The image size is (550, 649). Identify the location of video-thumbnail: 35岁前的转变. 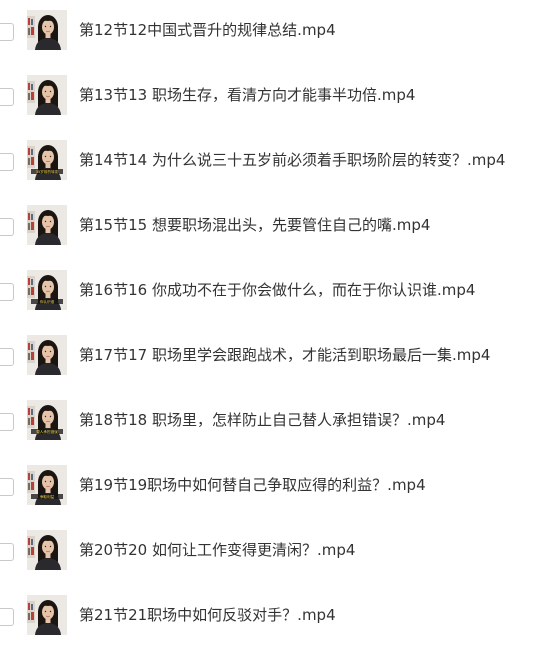
(47, 160).